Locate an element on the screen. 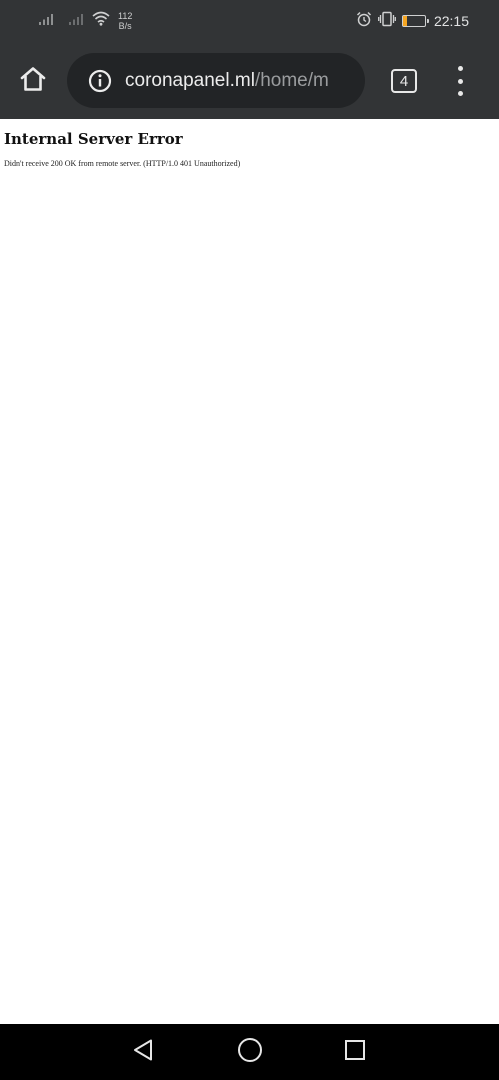 The height and width of the screenshot is (1080, 499). back-icon is located at coordinates (143, 1052).